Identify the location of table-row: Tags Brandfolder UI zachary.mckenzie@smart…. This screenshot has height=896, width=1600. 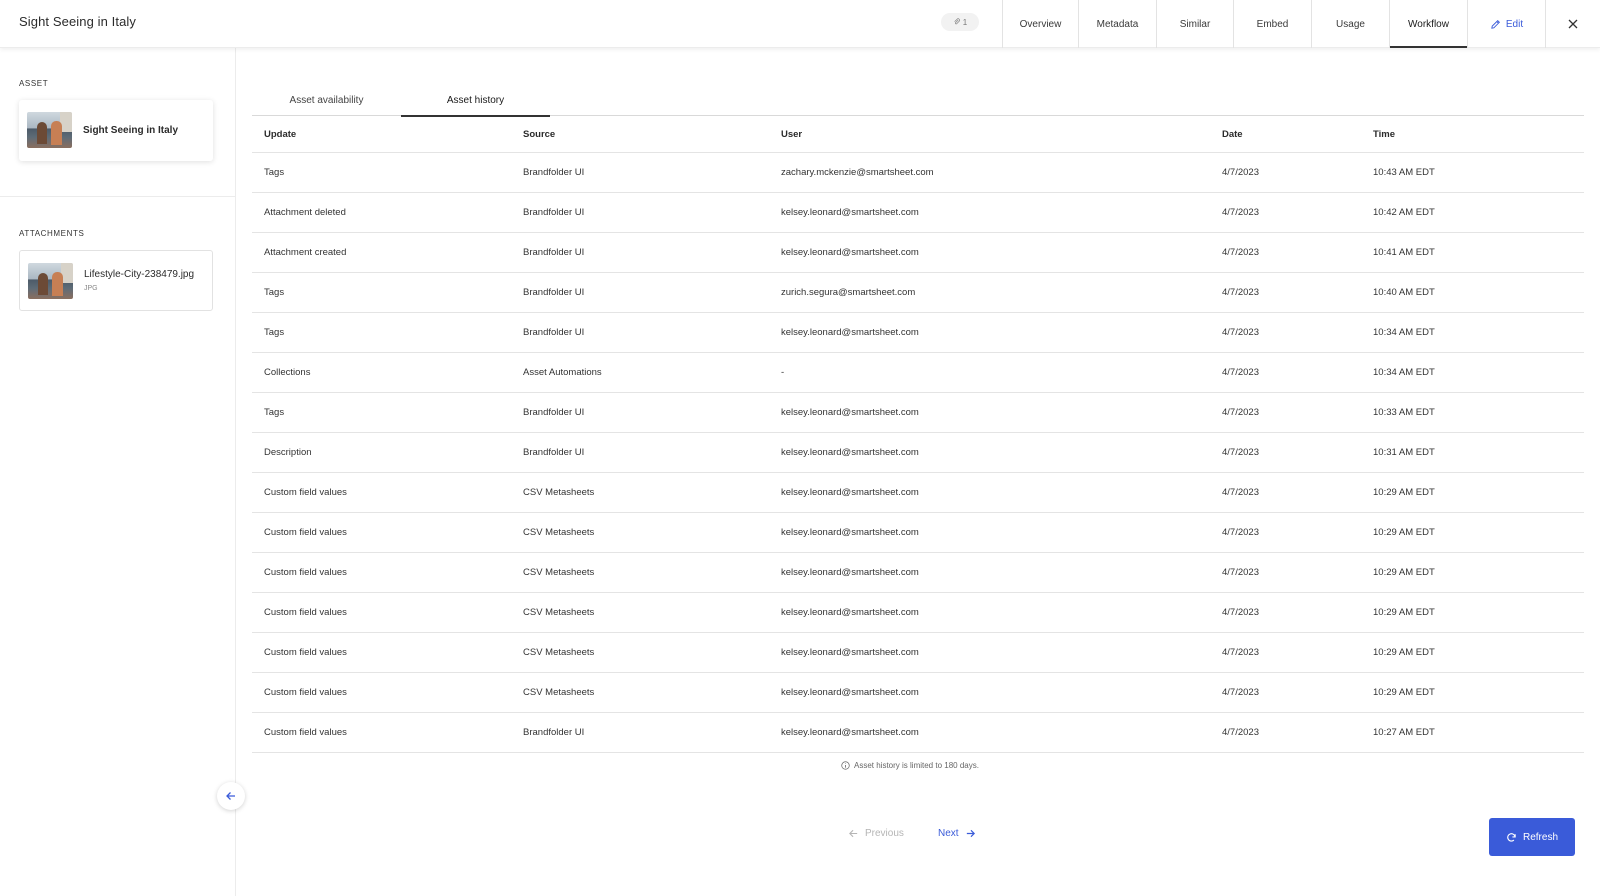
(918, 173).